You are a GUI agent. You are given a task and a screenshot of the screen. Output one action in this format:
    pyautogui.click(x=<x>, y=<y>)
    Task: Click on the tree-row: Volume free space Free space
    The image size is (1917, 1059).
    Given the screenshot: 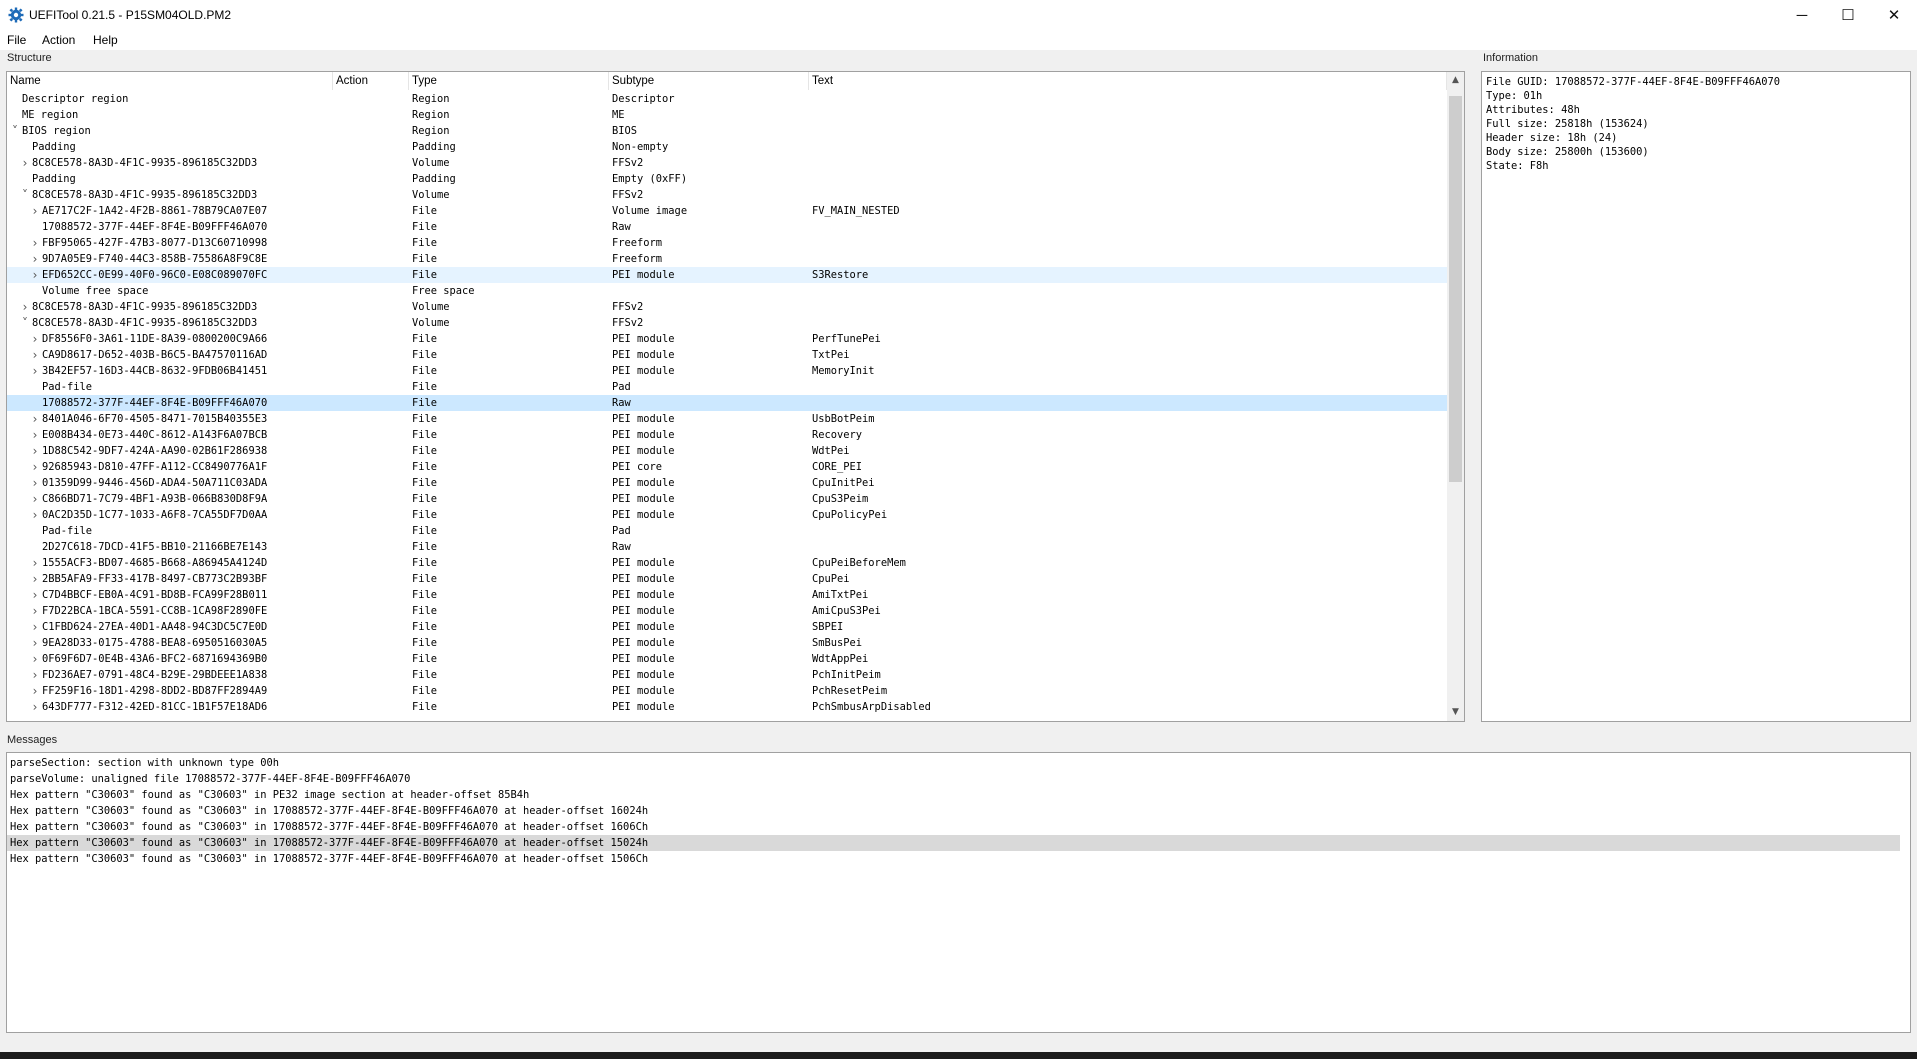 What is the action you would take?
    pyautogui.click(x=727, y=291)
    